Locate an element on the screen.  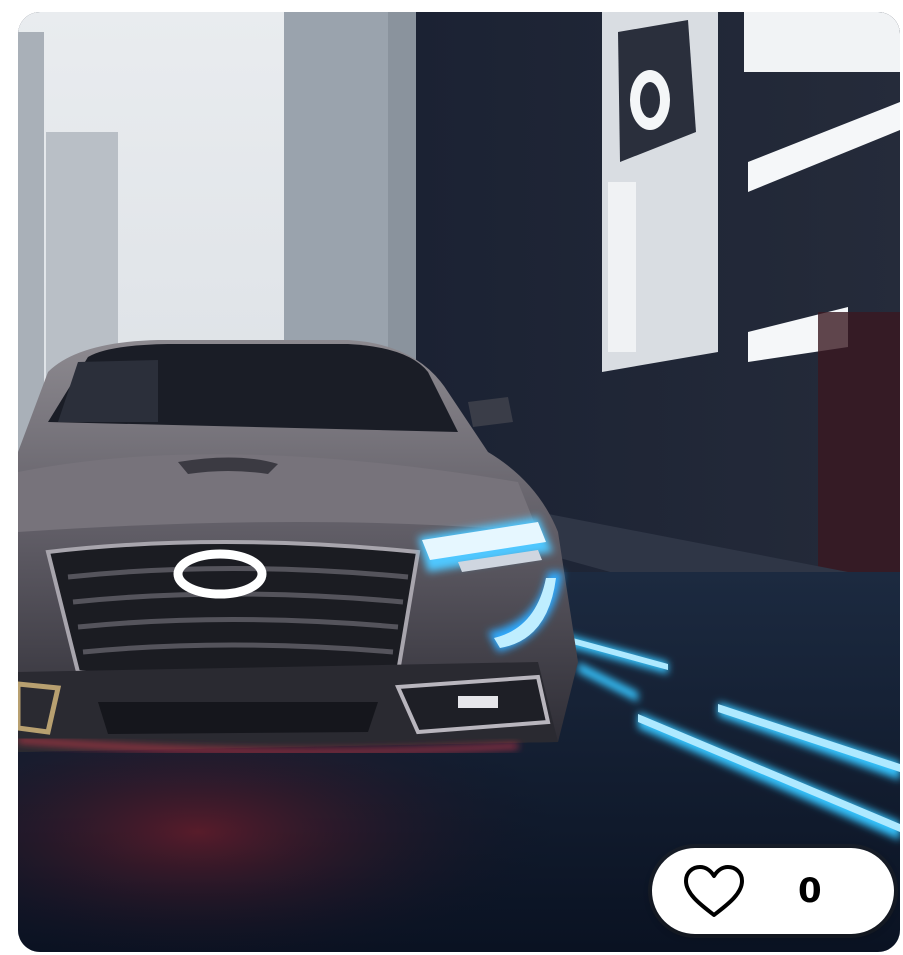
like-button: 0 is located at coordinates (773, 891).